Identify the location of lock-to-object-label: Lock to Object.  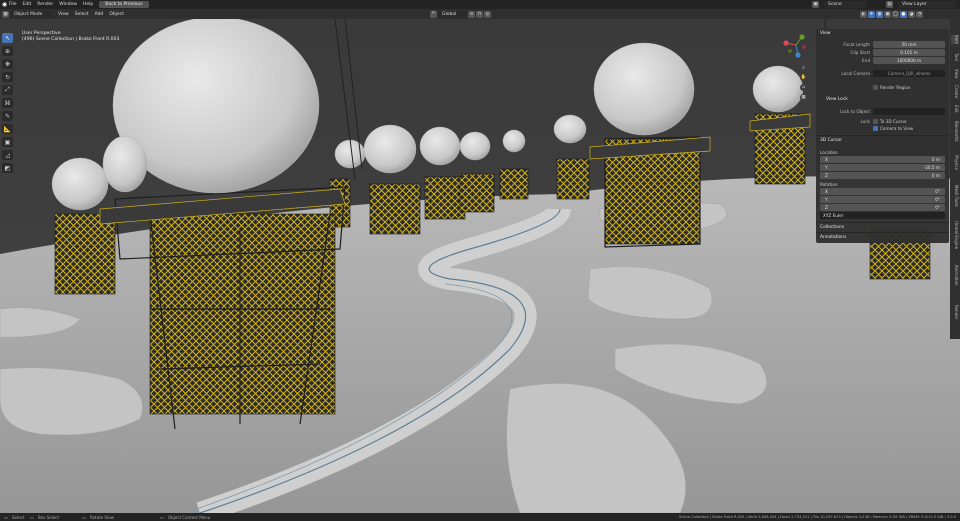
(854, 111).